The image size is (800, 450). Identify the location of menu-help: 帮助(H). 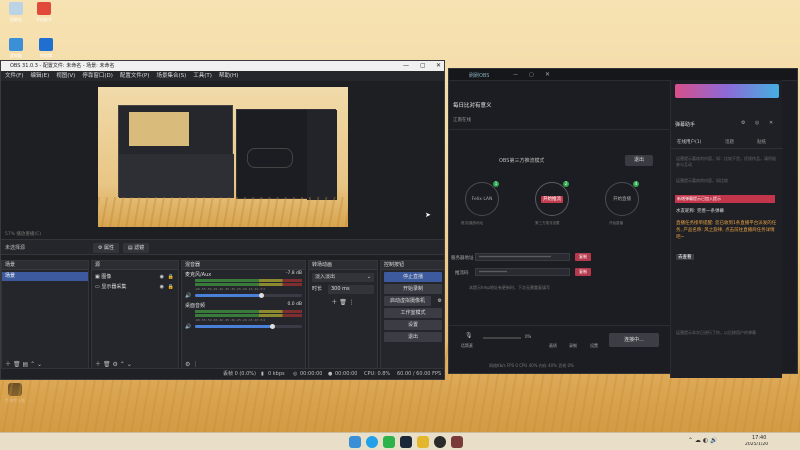
(228, 76).